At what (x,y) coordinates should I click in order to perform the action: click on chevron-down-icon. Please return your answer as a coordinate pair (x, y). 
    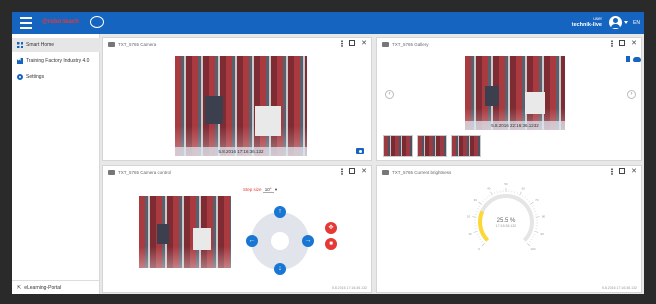
    Looking at the image, I should click on (626, 22).